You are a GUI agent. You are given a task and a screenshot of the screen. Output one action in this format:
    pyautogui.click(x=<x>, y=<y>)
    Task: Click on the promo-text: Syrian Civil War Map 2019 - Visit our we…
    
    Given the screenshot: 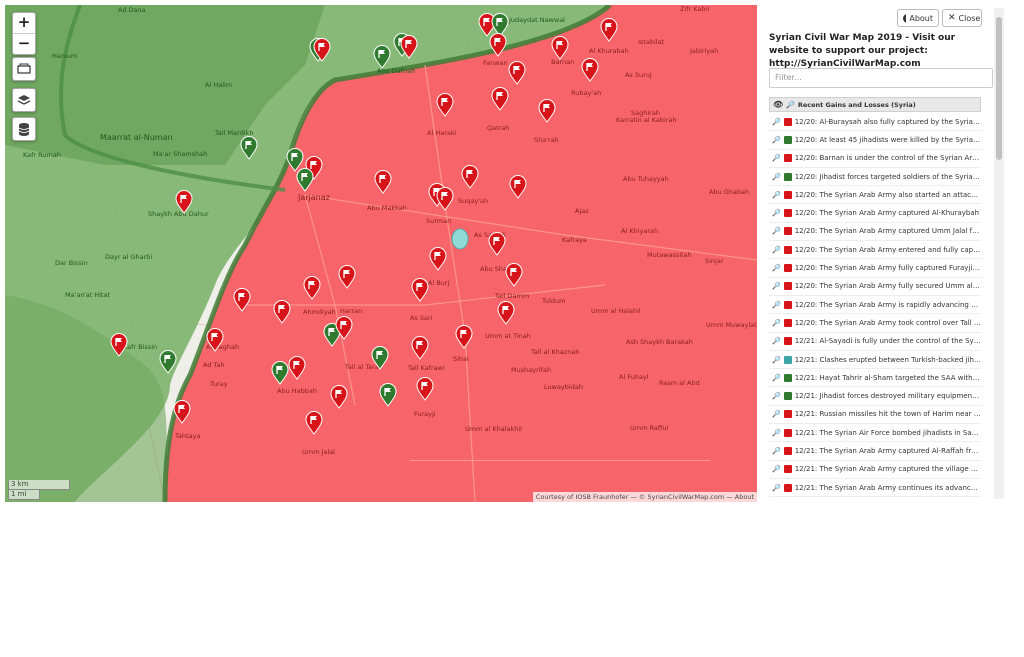 What is the action you would take?
    pyautogui.click(x=880, y=51)
    